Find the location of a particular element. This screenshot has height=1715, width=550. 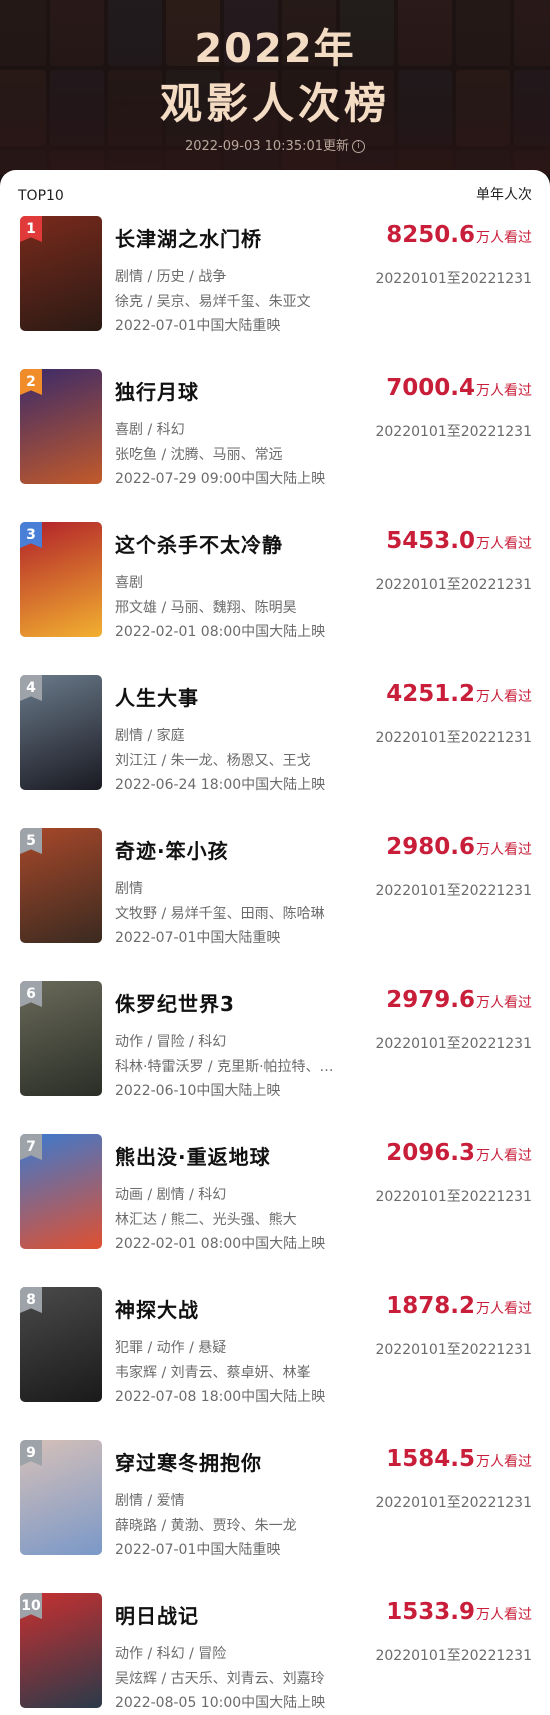

viewer-count: 2979.6万人看过 is located at coordinates (459, 1000).